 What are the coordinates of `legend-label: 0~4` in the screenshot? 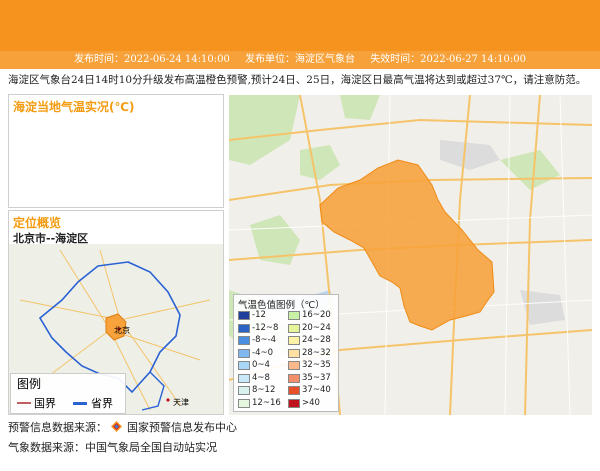 It's located at (261, 365).